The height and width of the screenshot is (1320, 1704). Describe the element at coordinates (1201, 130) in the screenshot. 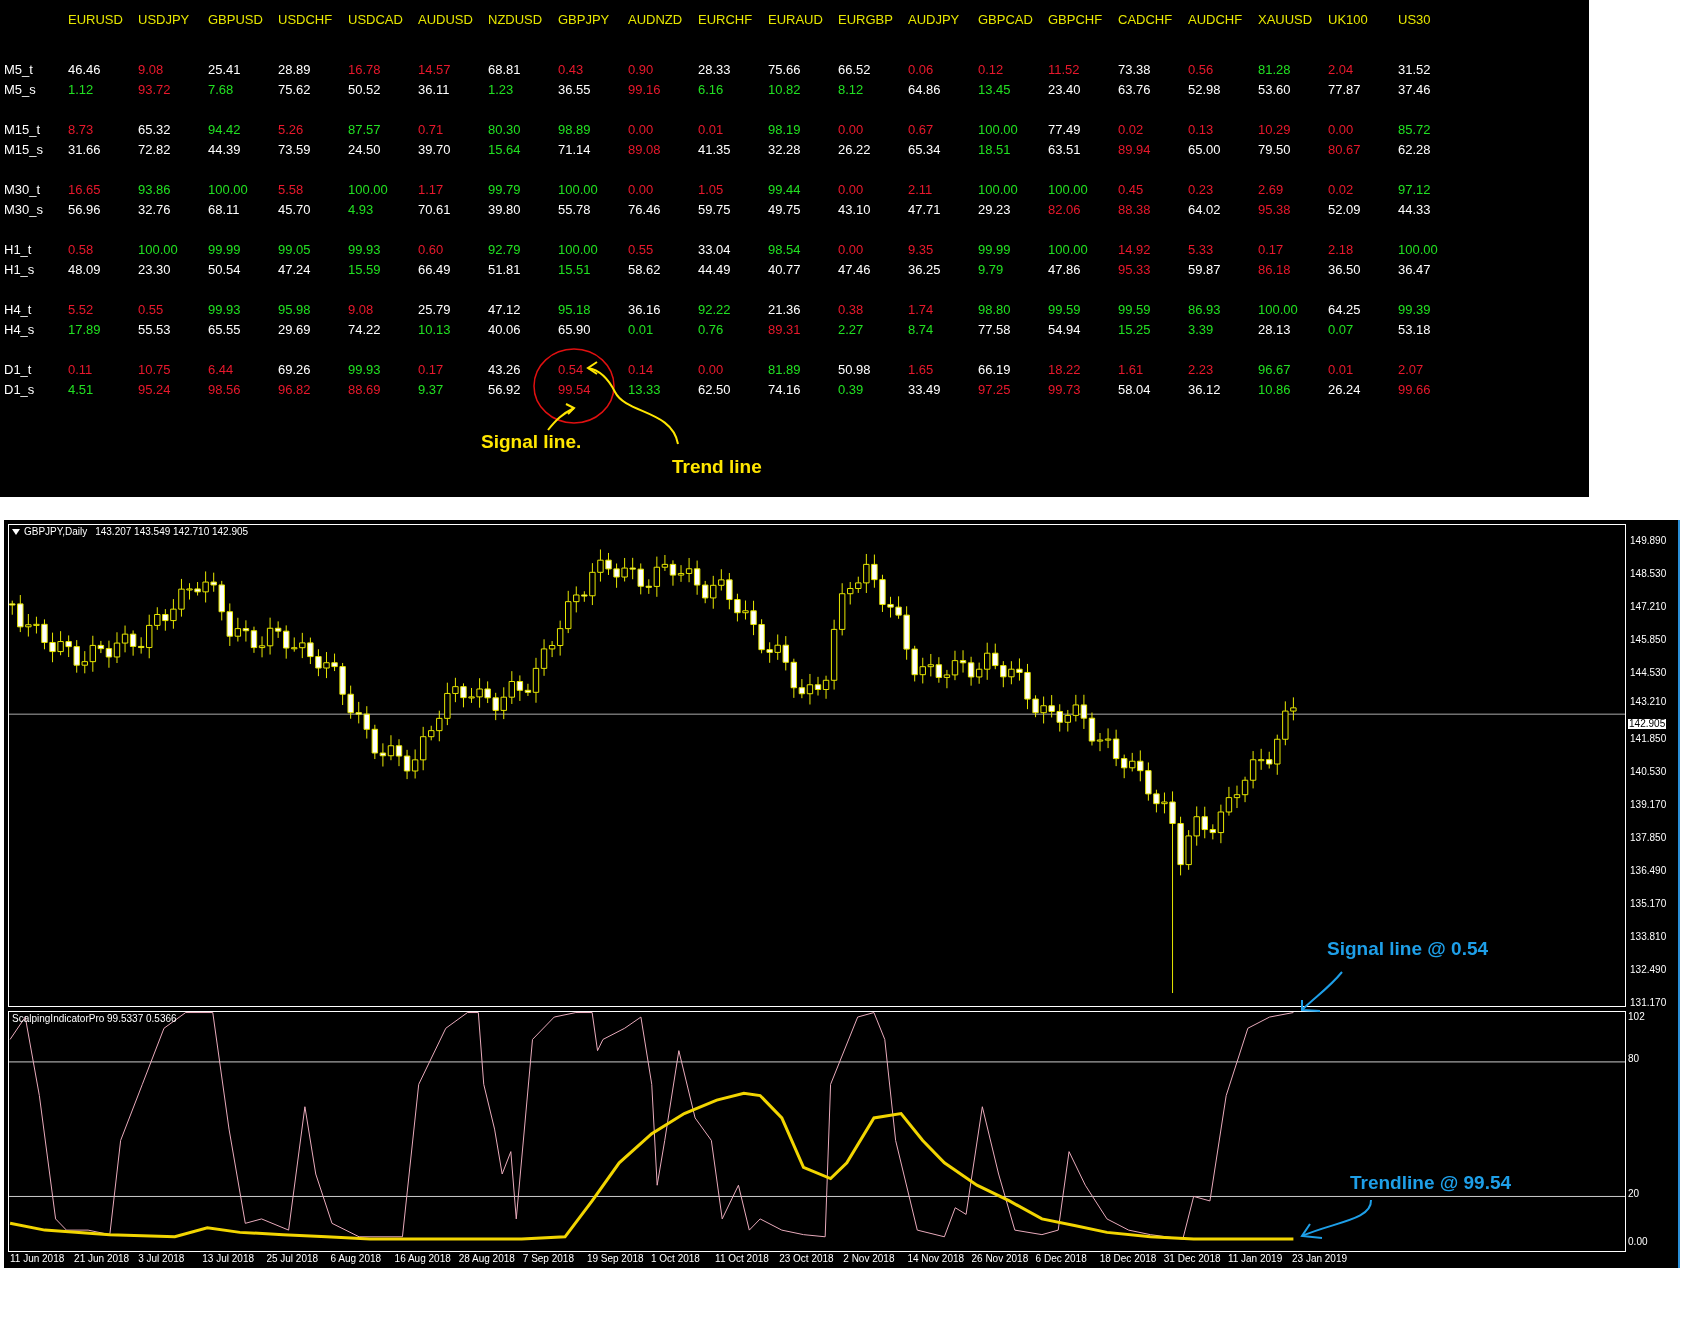

I see `table-cell: 0.13` at that location.